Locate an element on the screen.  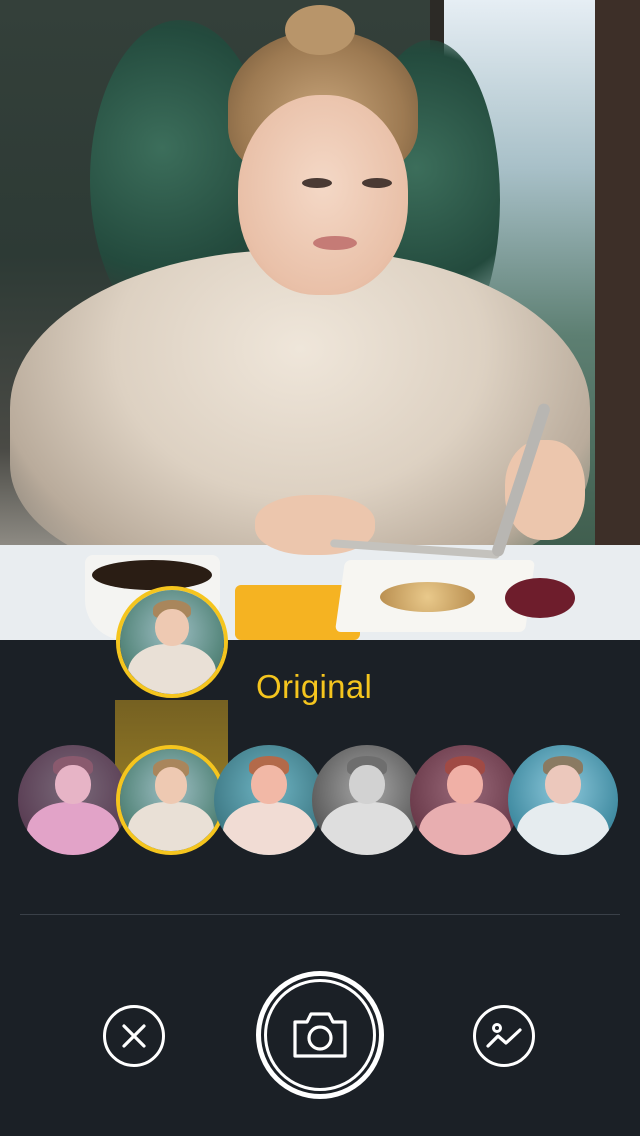
selected-filter-preview is located at coordinates (172, 642).